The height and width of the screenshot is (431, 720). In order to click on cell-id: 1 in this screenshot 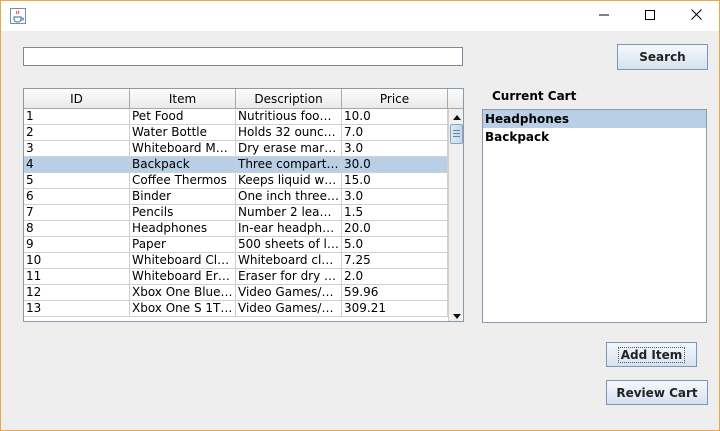, I will do `click(77, 116)`.